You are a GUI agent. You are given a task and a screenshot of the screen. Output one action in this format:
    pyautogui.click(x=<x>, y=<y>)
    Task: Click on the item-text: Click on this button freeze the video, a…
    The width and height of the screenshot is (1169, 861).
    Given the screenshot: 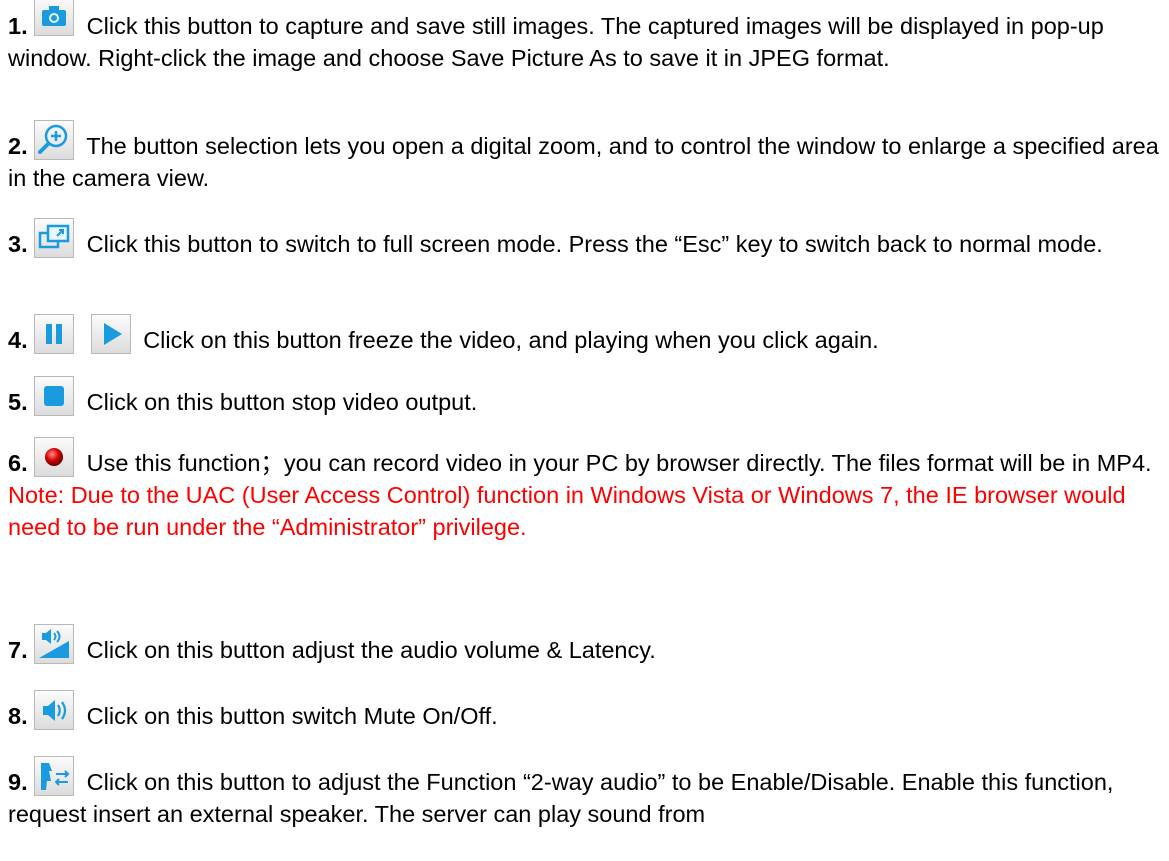 What is the action you would take?
    pyautogui.click(x=511, y=340)
    